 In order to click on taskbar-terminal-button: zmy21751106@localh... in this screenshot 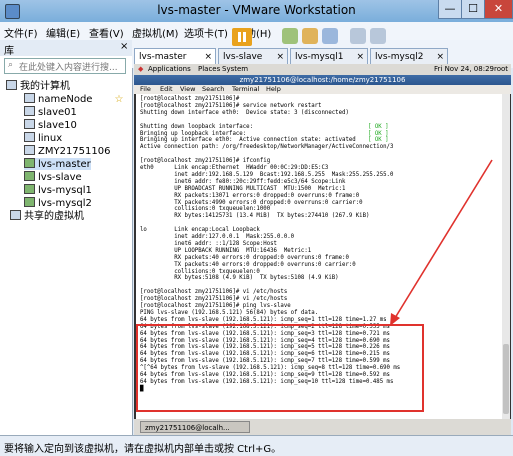, I will do `click(195, 427)`.